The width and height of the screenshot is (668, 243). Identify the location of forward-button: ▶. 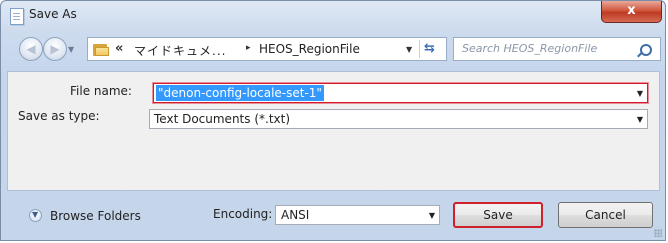
(55, 49).